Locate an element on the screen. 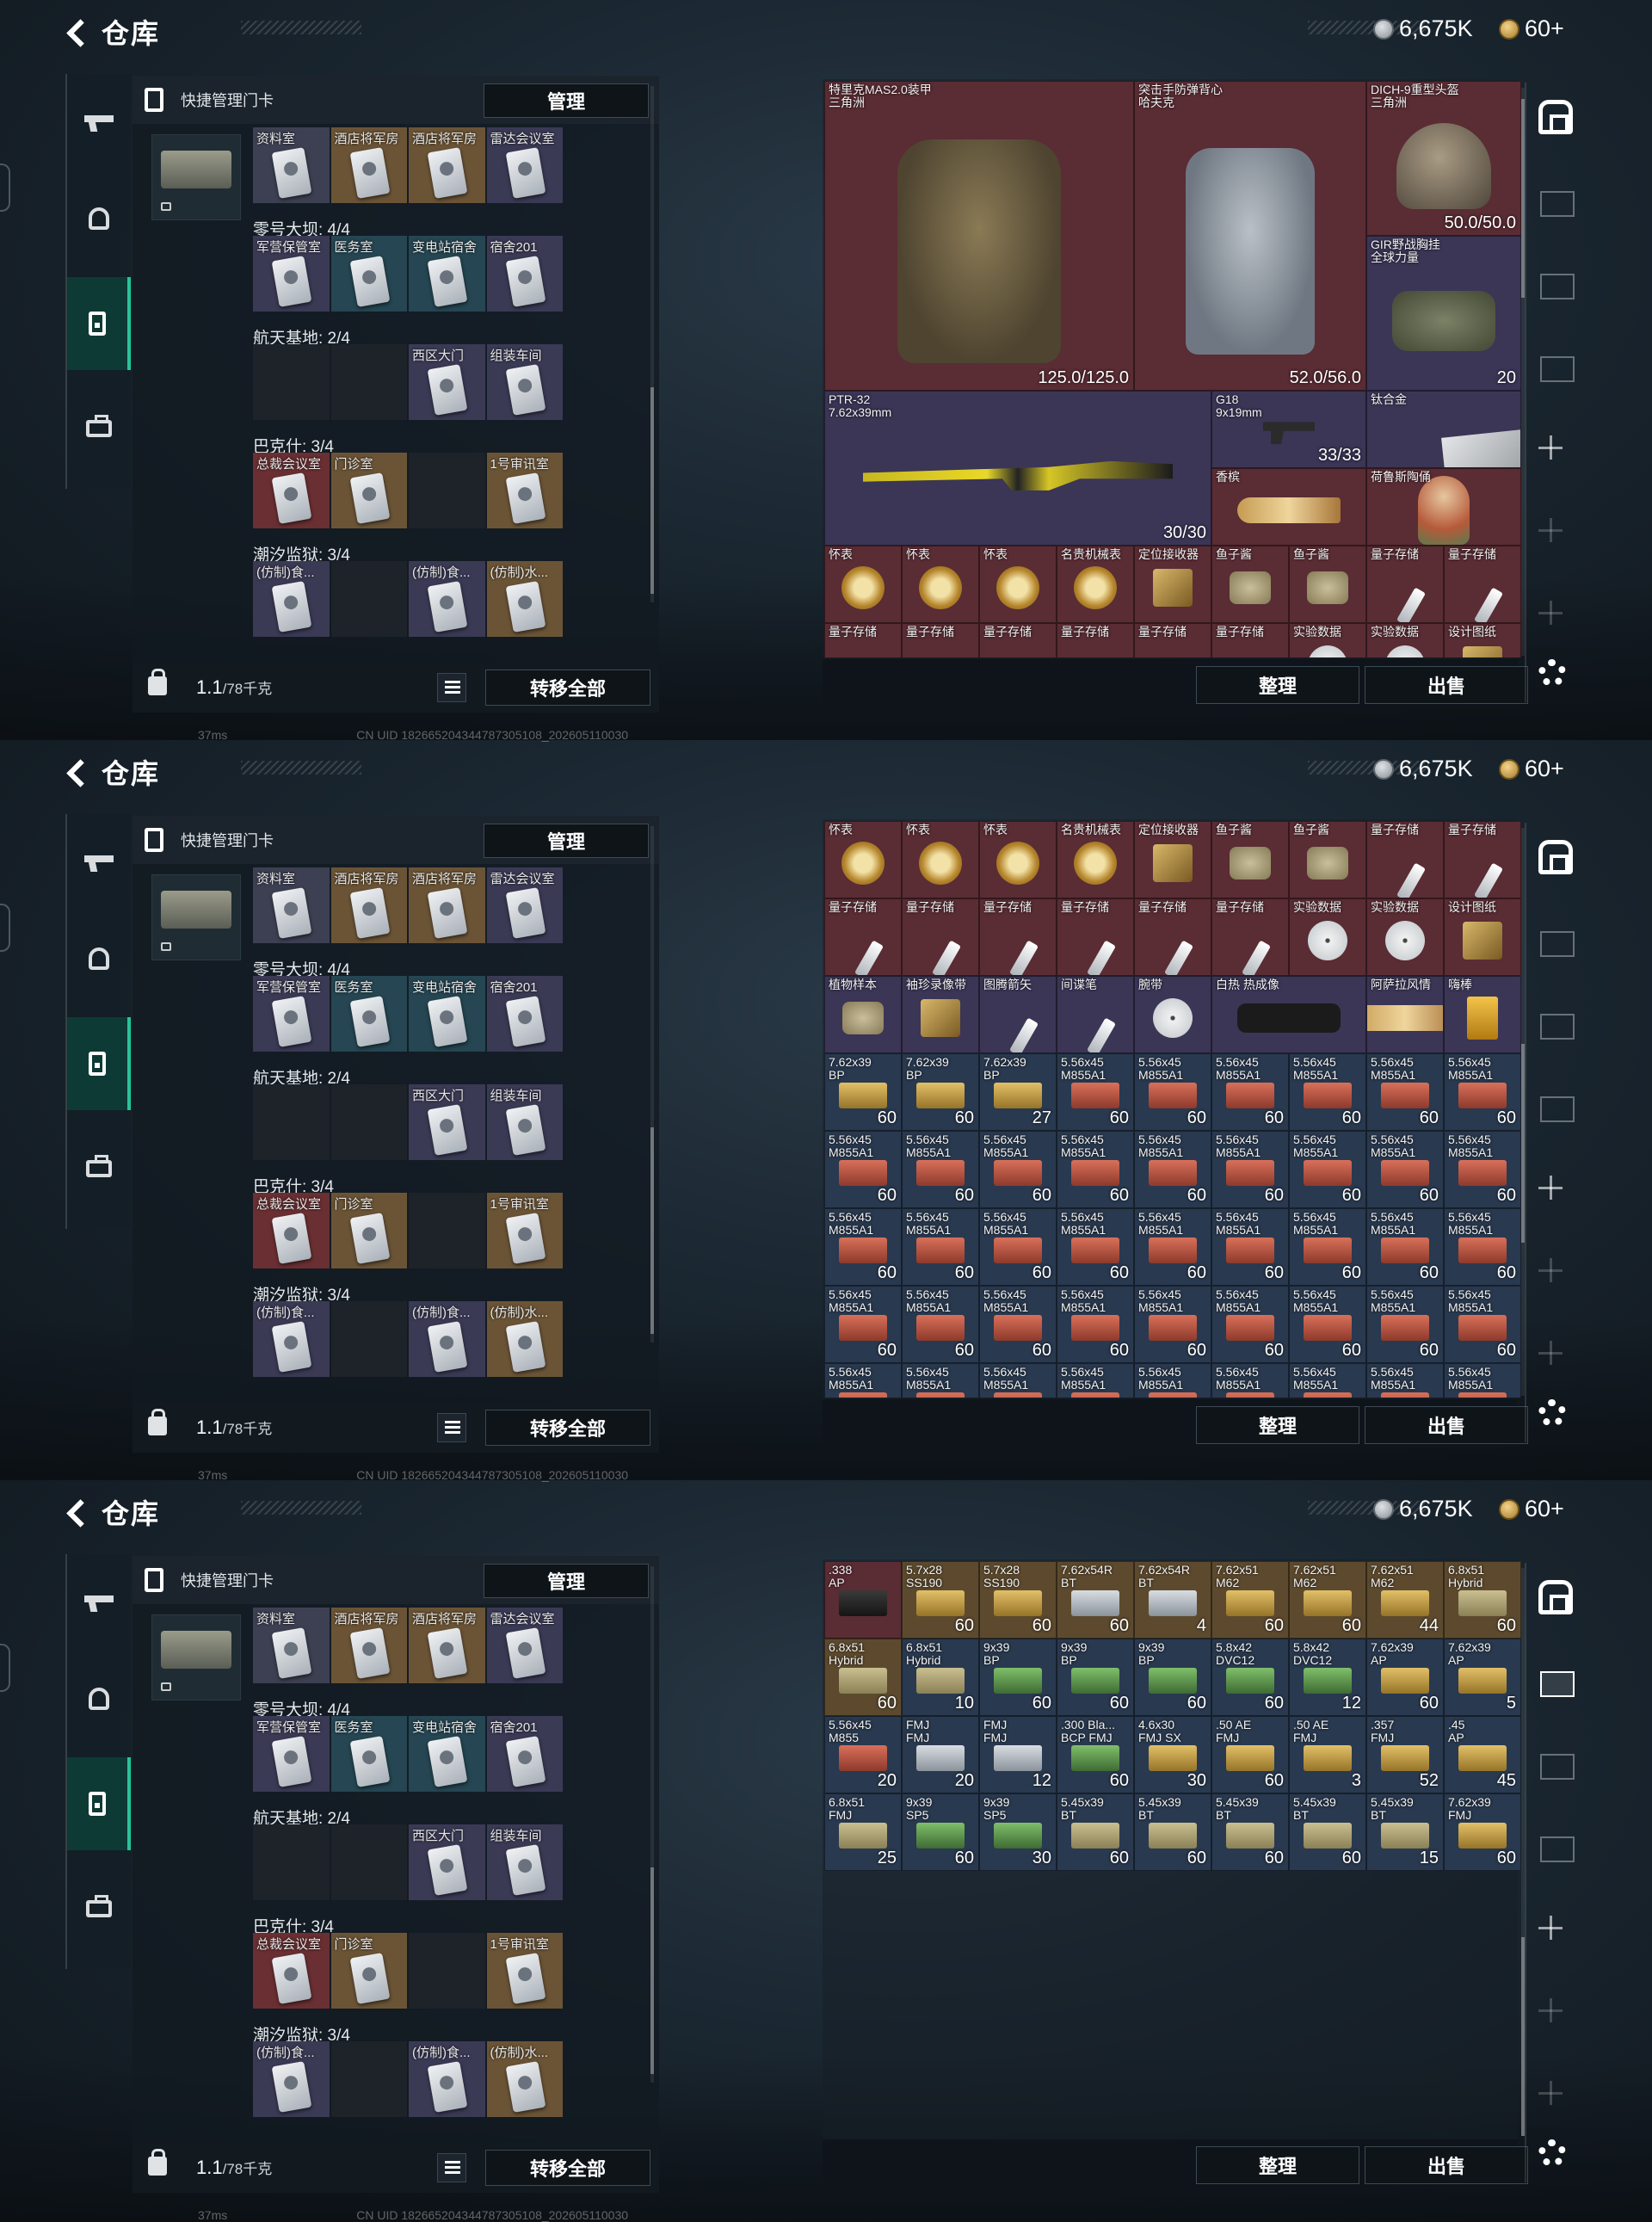 Image resolution: width=1652 pixels, height=2222 pixels. stash-item: 荷鲁斯陶俑 is located at coordinates (1443, 507).